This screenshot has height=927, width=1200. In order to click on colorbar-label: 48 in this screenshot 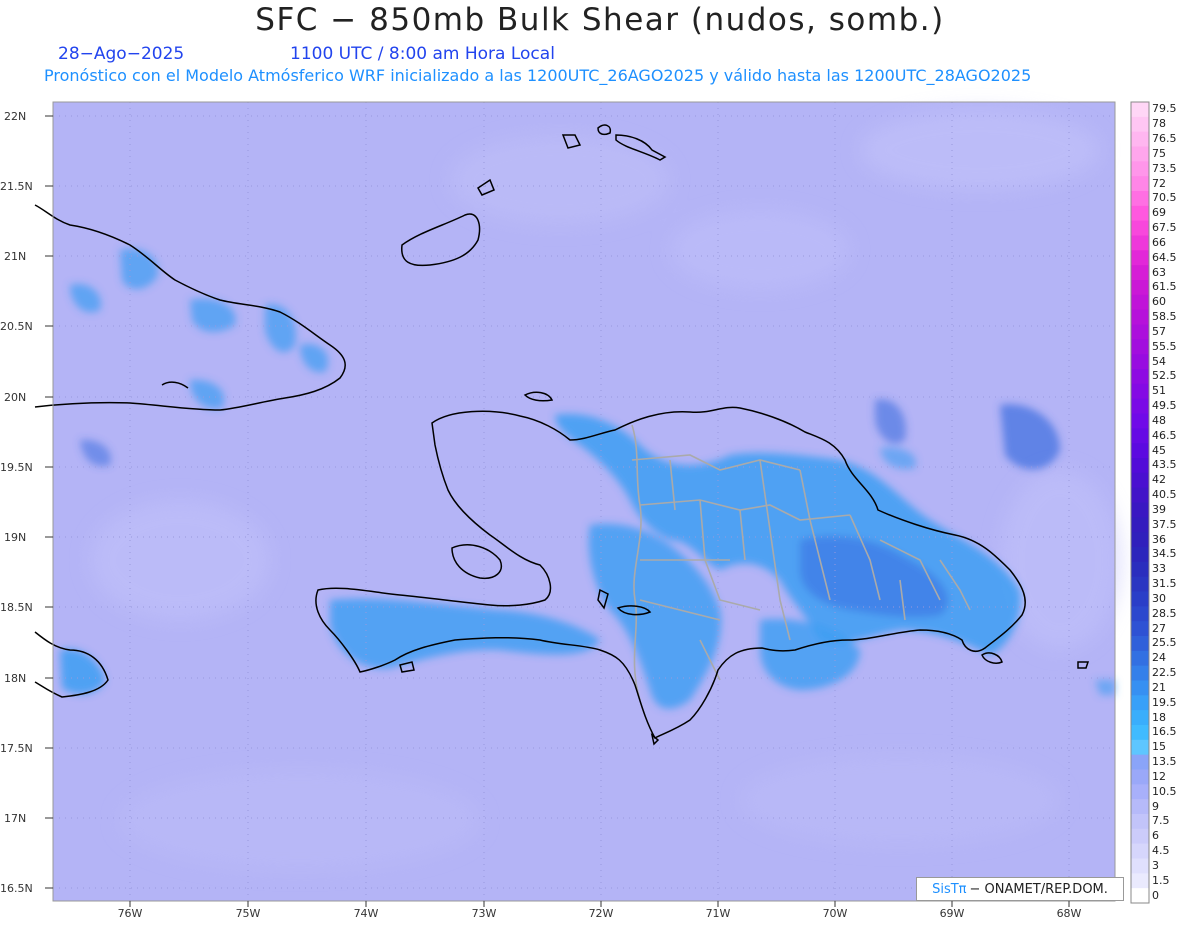, I will do `click(1159, 420)`.